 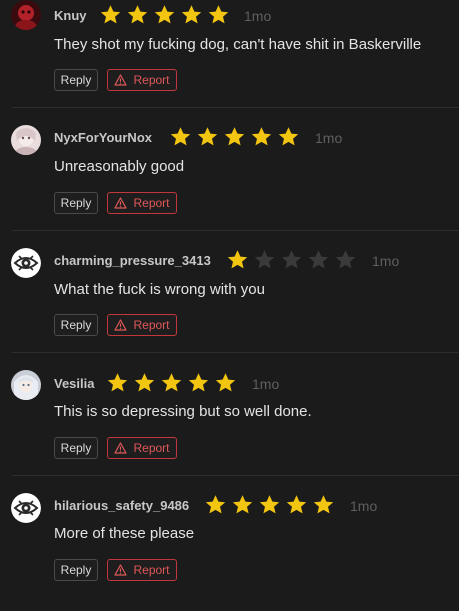 I want to click on pale-portrait-avatar-icon, so click(x=26, y=140).